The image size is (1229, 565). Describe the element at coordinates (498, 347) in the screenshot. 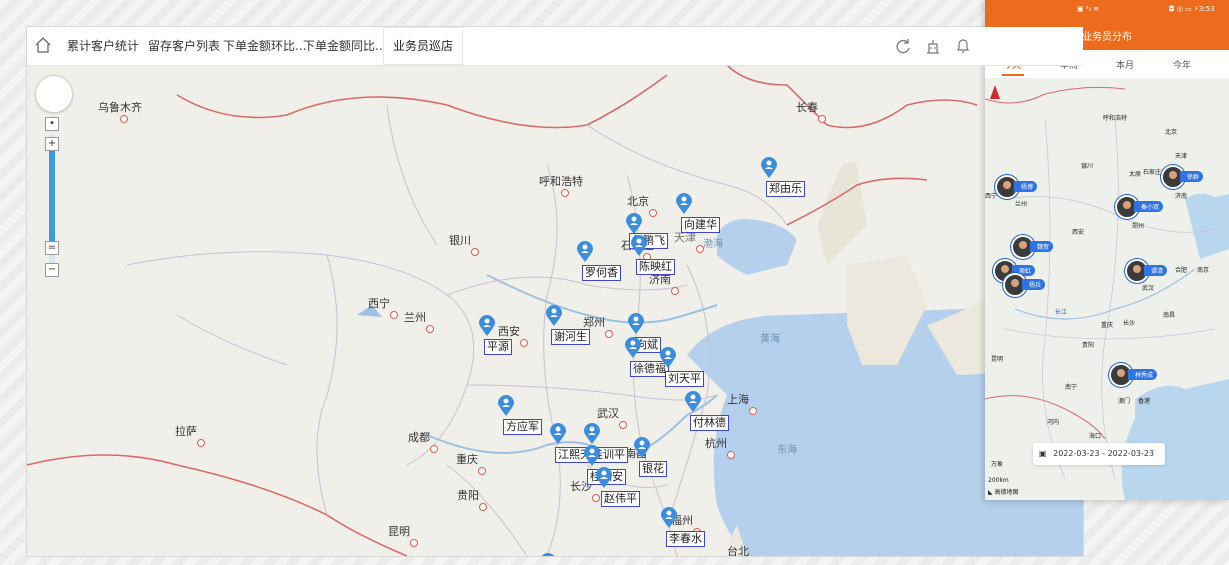

I see `salesman-label: 平源` at that location.